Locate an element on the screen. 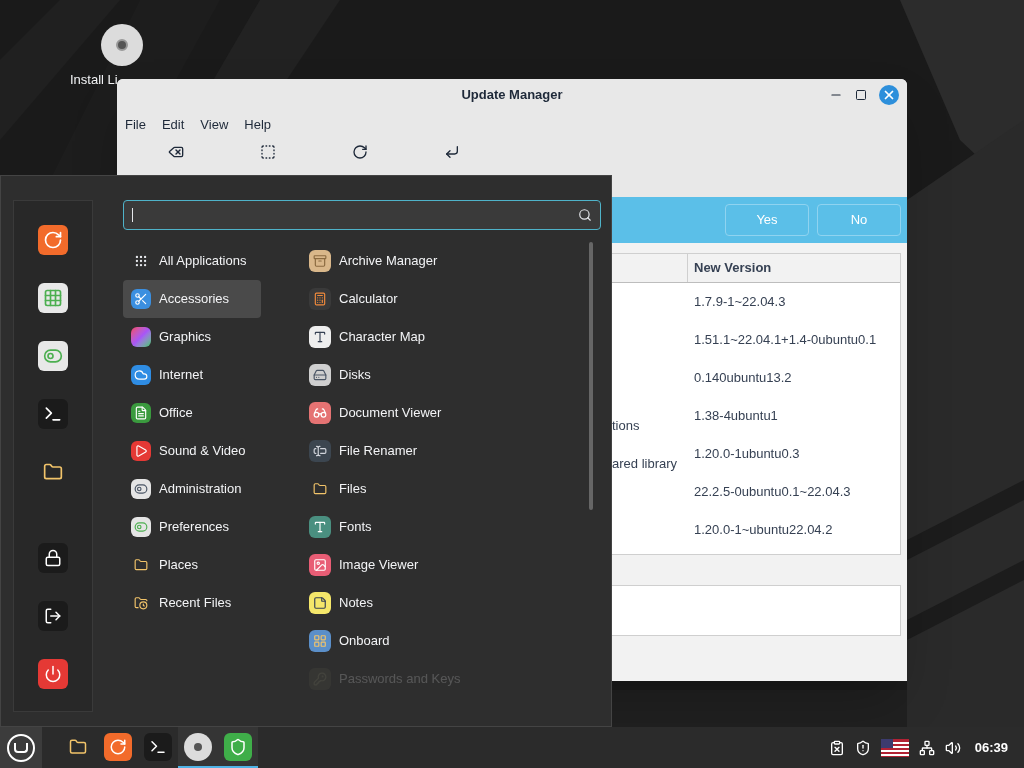 Image resolution: width=1024 pixels, height=768 pixels. app-item: Disks is located at coordinates (385, 375).